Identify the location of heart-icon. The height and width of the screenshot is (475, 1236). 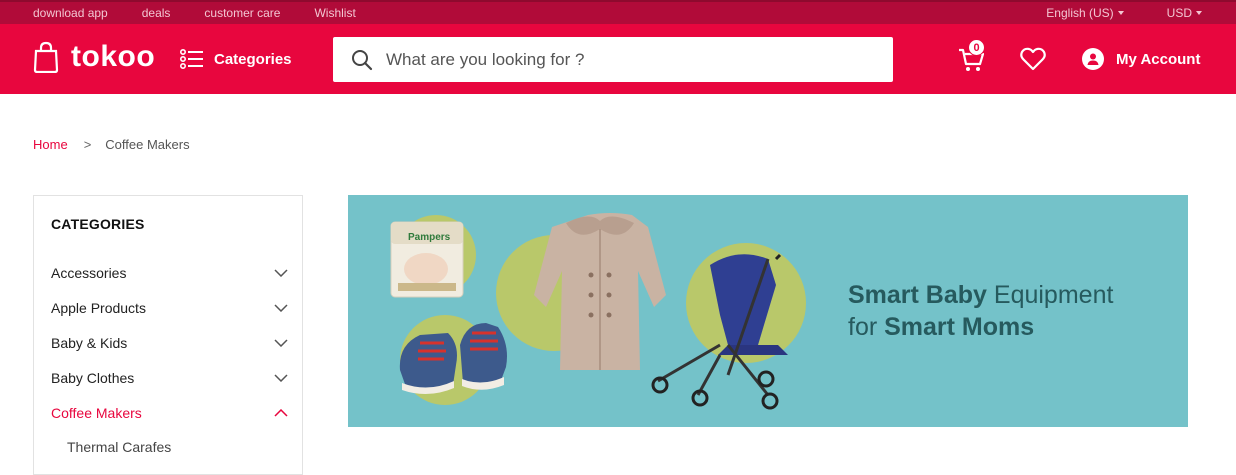
(1033, 59).